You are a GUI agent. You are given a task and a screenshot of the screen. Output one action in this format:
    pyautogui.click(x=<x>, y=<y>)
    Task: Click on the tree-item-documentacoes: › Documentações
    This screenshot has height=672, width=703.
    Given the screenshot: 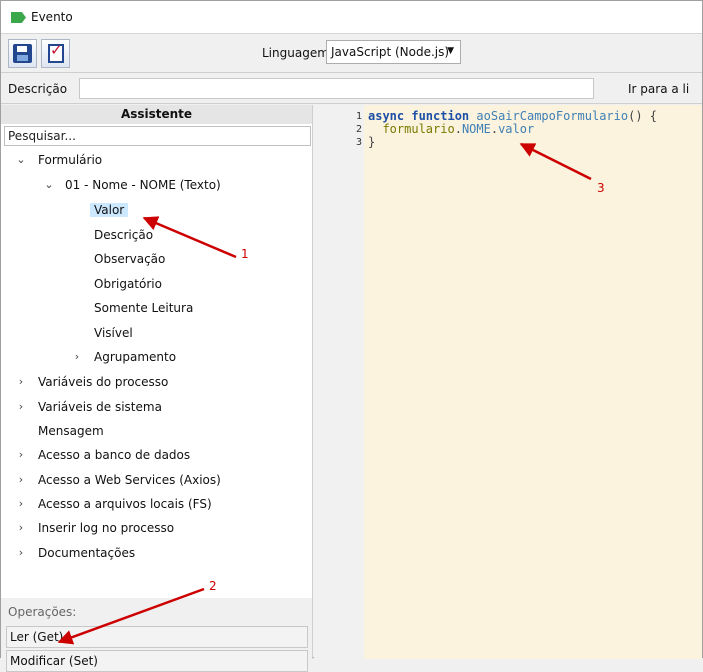 What is the action you would take?
    pyautogui.click(x=75, y=553)
    